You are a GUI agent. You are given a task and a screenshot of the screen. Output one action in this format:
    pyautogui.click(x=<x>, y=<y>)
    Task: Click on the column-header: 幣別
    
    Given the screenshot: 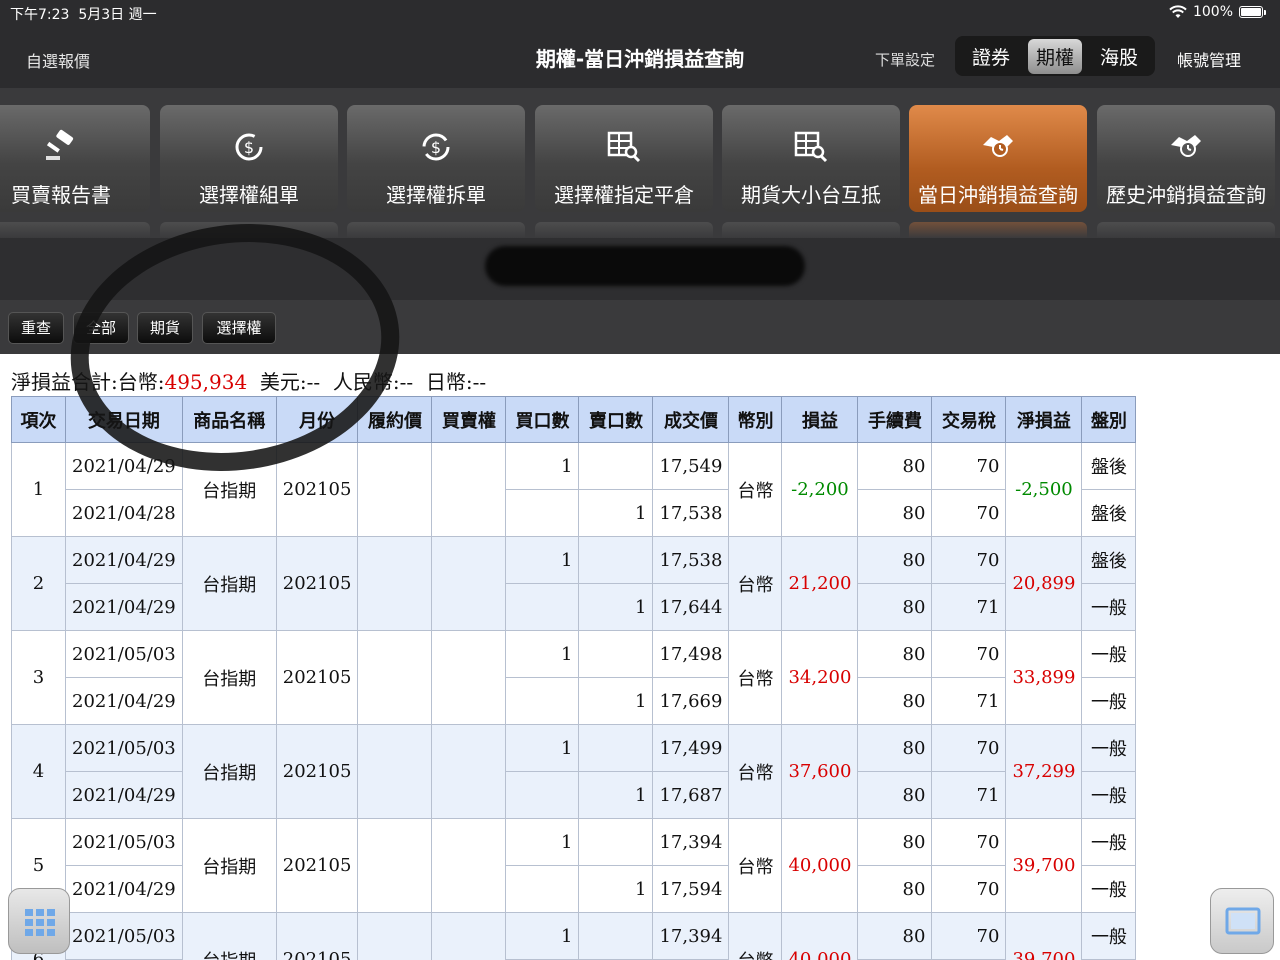 What is the action you would take?
    pyautogui.click(x=755, y=419)
    